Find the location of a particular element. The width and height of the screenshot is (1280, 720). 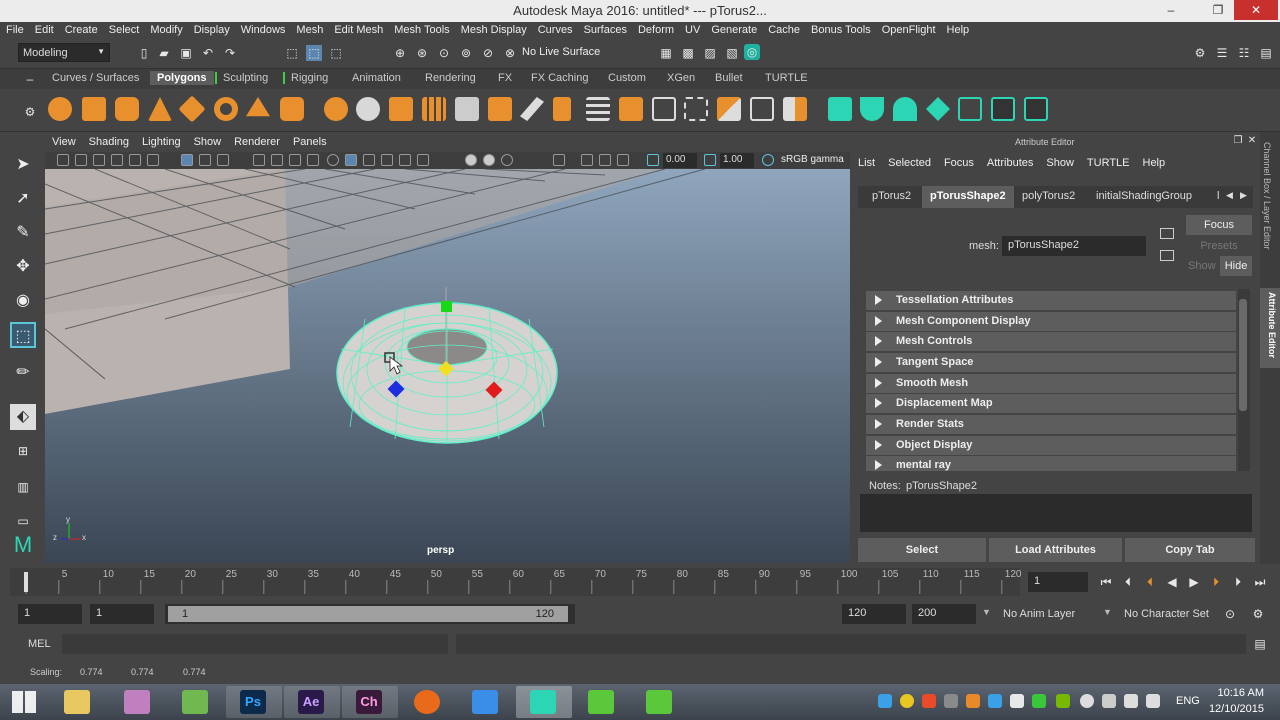

poly-pipe-icon is located at coordinates (292, 109).